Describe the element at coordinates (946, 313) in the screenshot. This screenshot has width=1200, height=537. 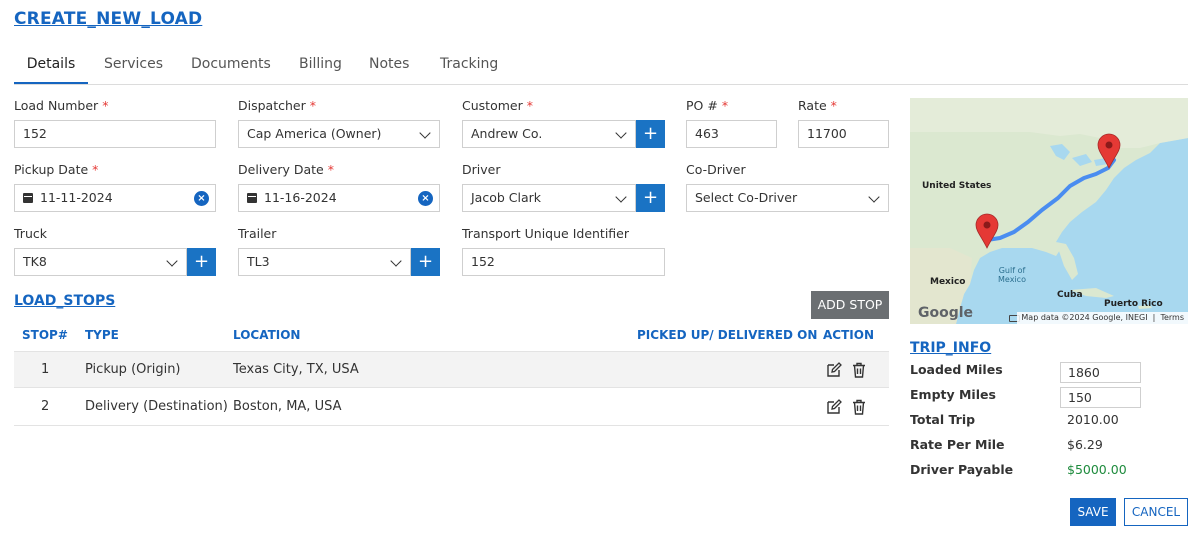
I see `google-logo: Google` at that location.